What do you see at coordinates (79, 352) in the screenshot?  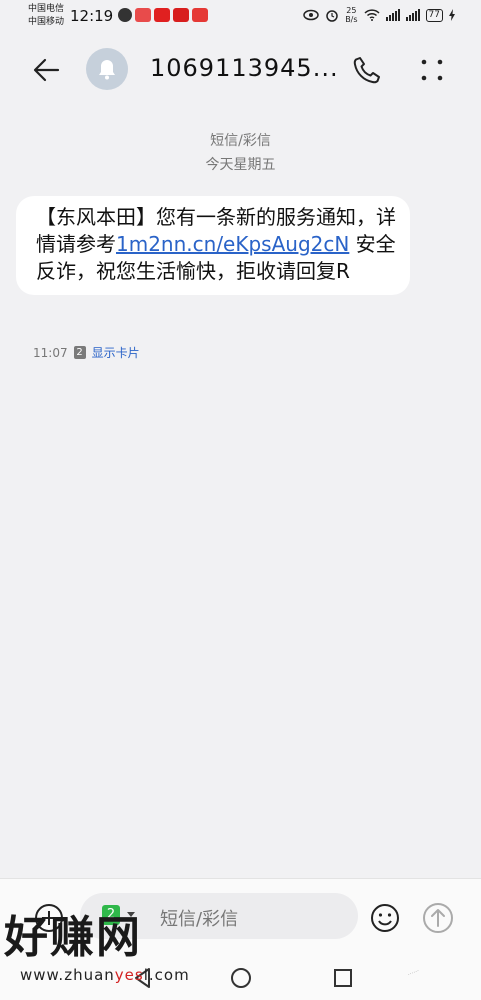 I see `sim-2-badge: 2` at bounding box center [79, 352].